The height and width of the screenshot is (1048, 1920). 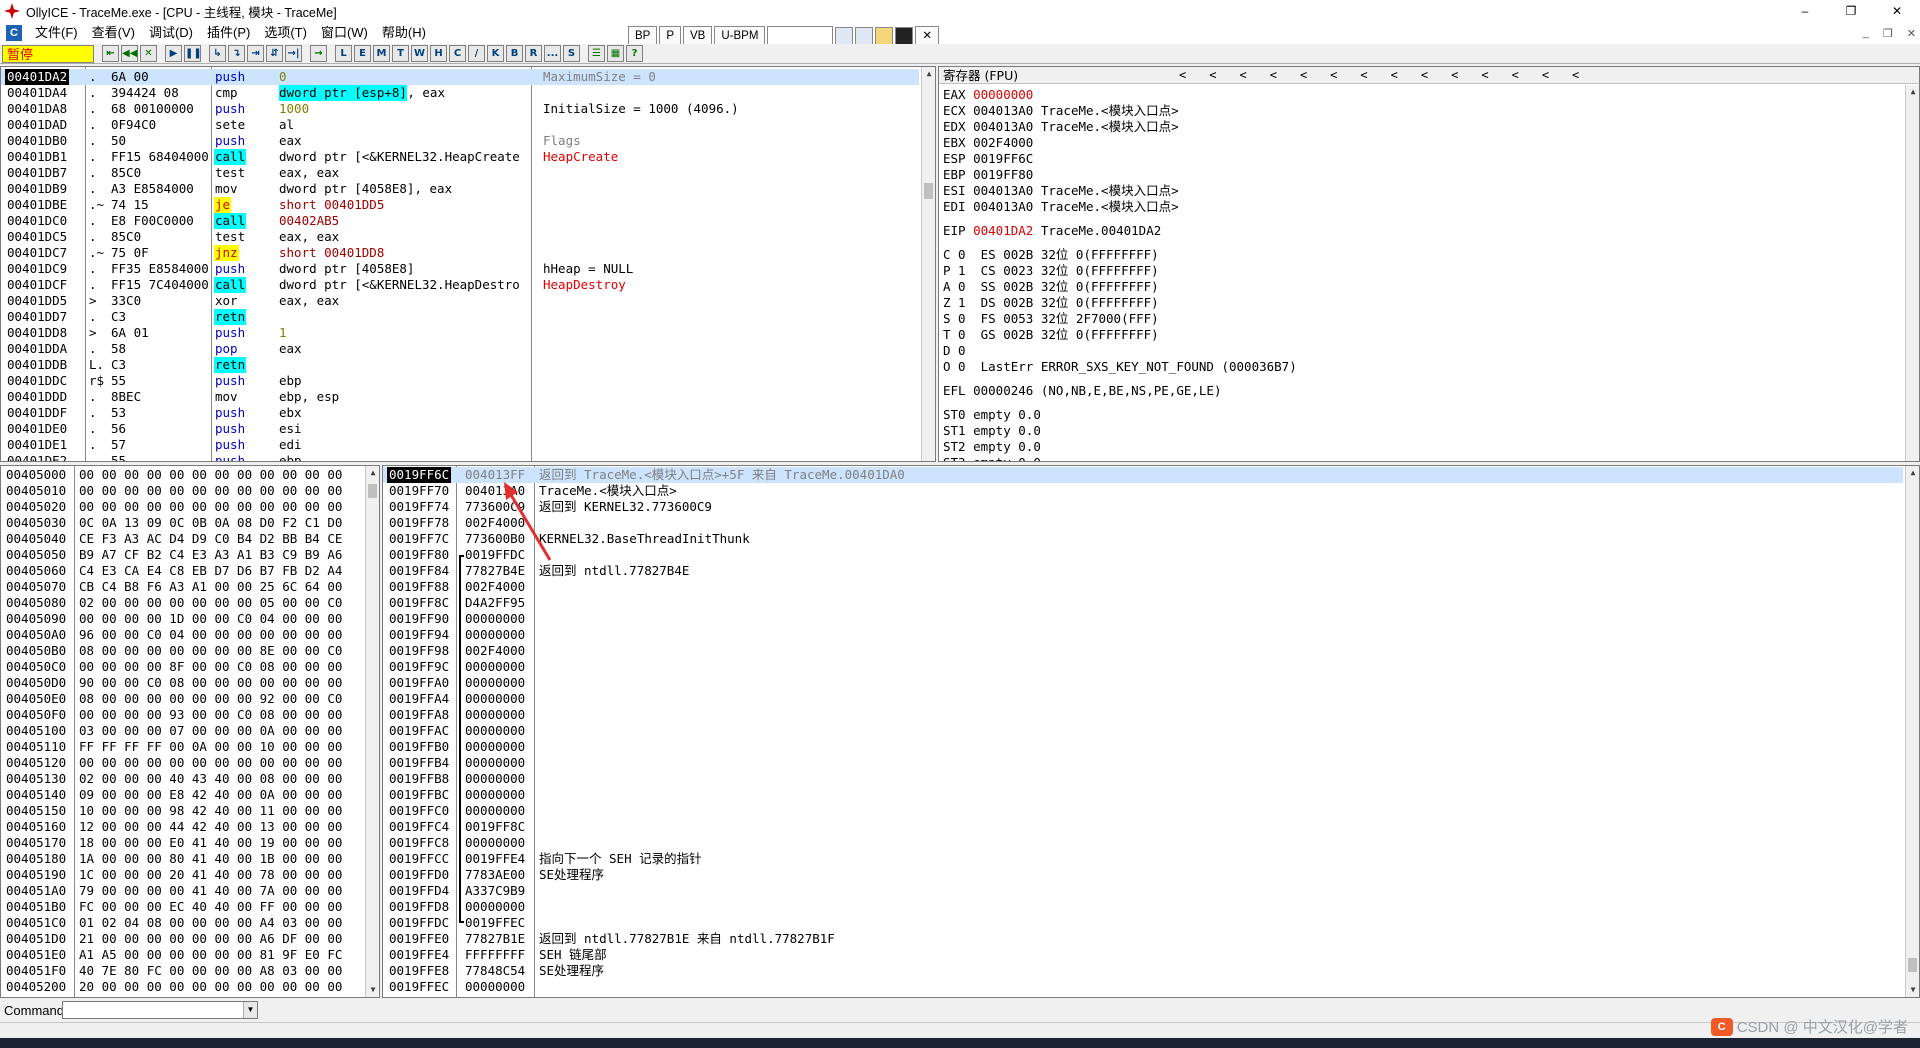 I want to click on list-icon: ☰, so click(x=596, y=53).